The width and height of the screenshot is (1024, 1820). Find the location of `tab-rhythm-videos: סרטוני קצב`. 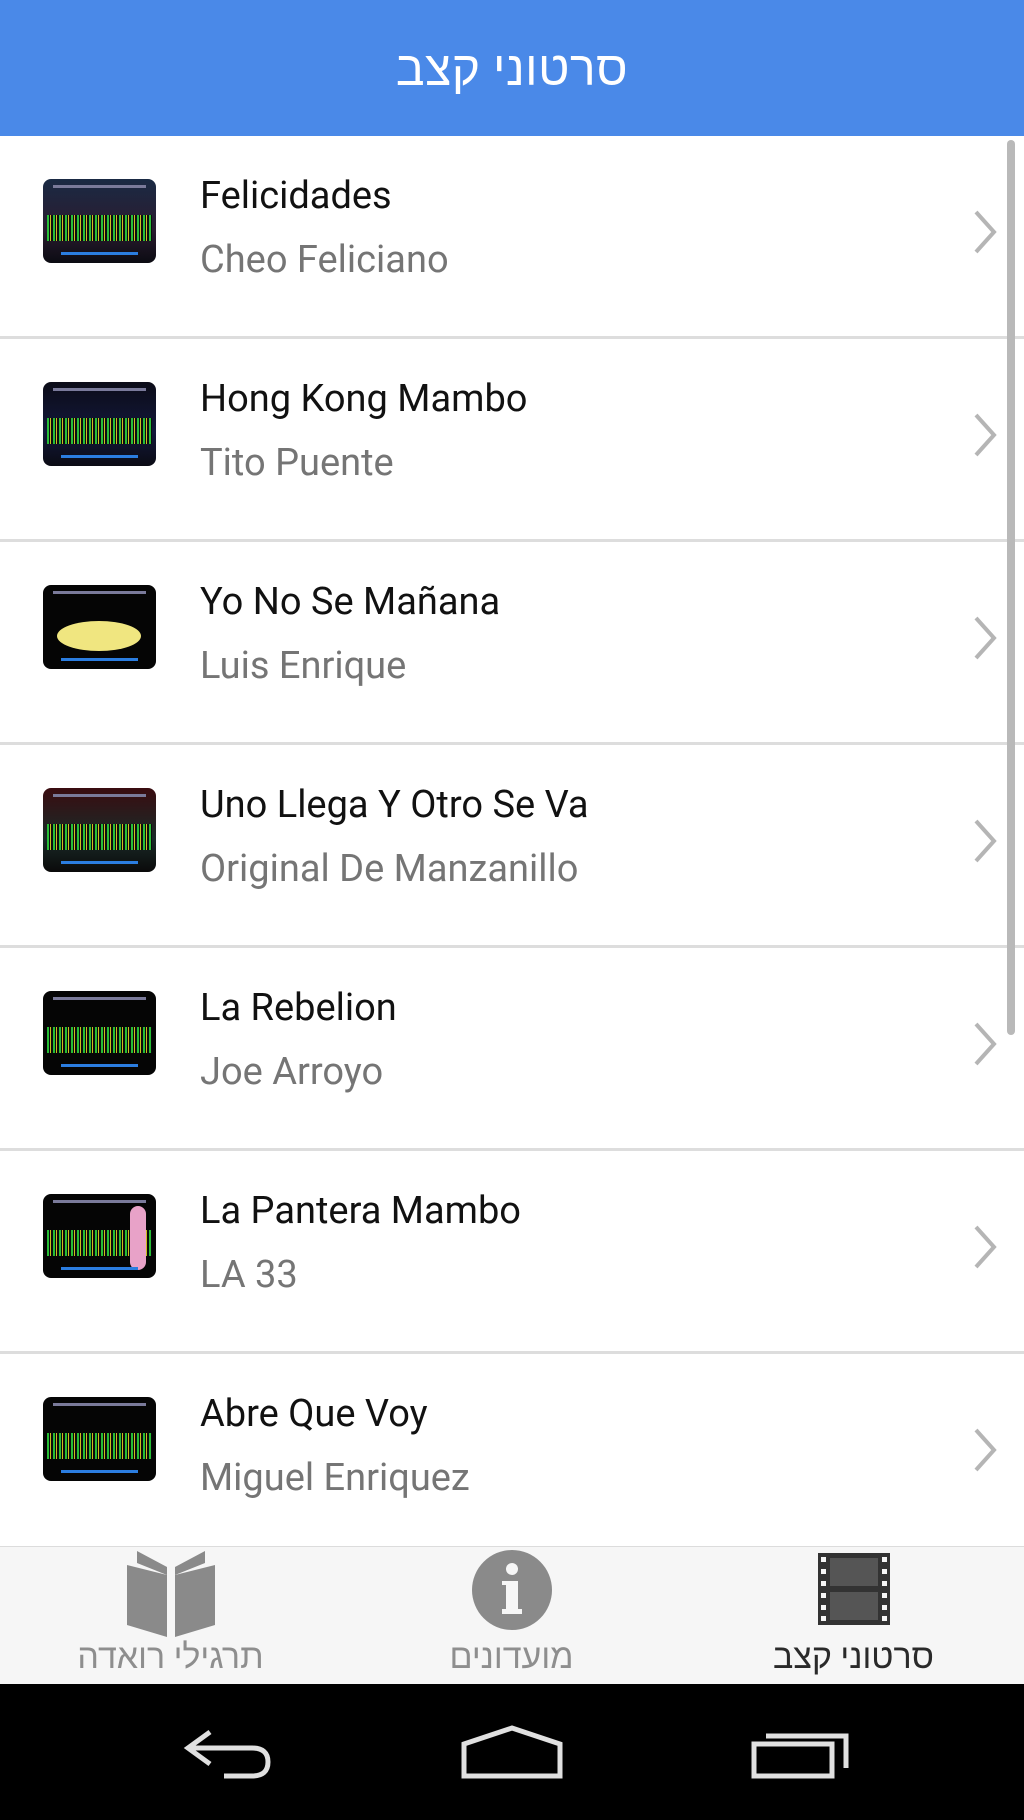

tab-rhythm-videos: סרטוני קצב is located at coordinates (853, 1616).